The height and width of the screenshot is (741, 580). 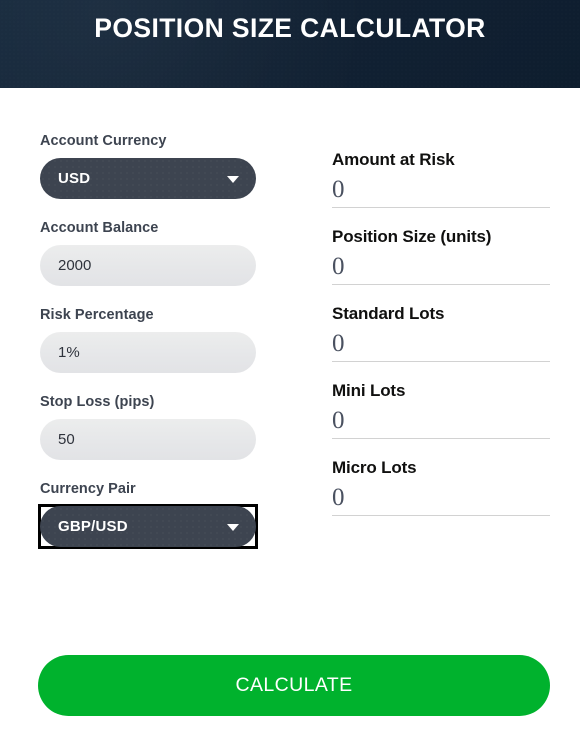 I want to click on result-label: Standard Lots, so click(x=388, y=313).